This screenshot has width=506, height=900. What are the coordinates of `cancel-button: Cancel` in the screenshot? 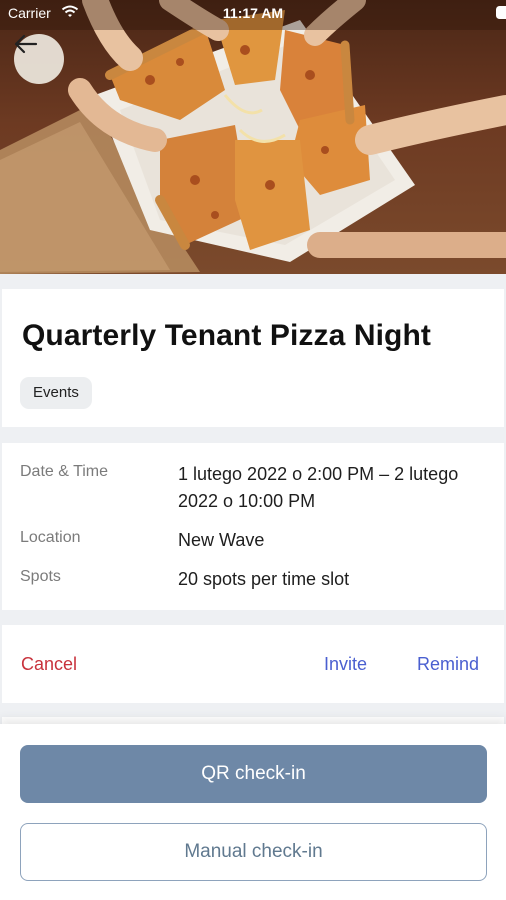 It's located at (49, 664).